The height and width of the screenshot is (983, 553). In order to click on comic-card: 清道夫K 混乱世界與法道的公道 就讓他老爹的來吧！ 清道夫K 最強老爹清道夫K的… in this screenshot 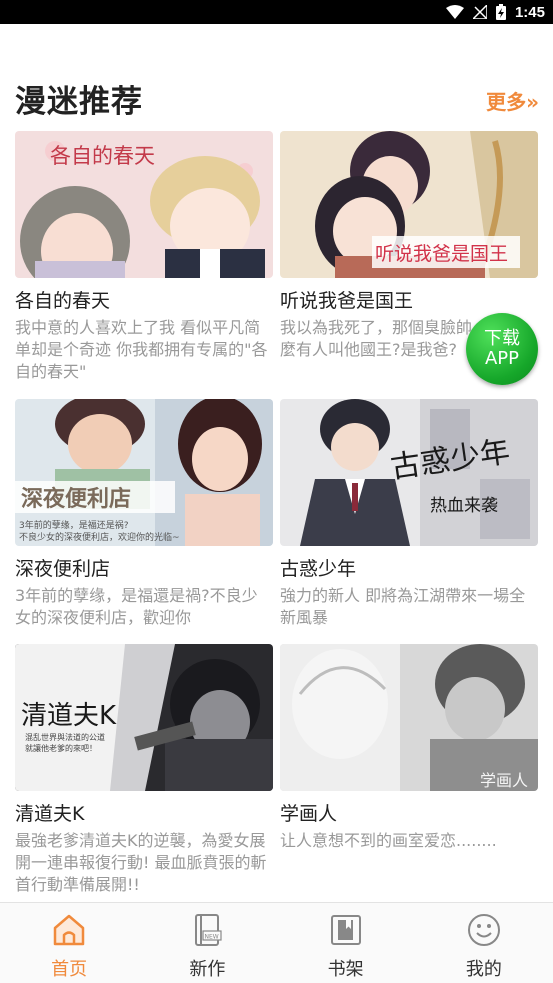, I will do `click(144, 770)`.